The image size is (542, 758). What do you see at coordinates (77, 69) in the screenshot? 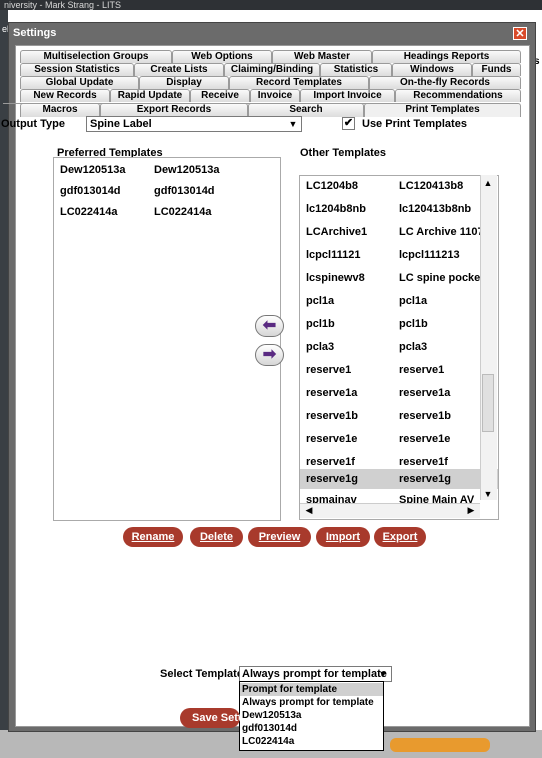
I see `tab-session-statistics: Session Statistics` at bounding box center [77, 69].